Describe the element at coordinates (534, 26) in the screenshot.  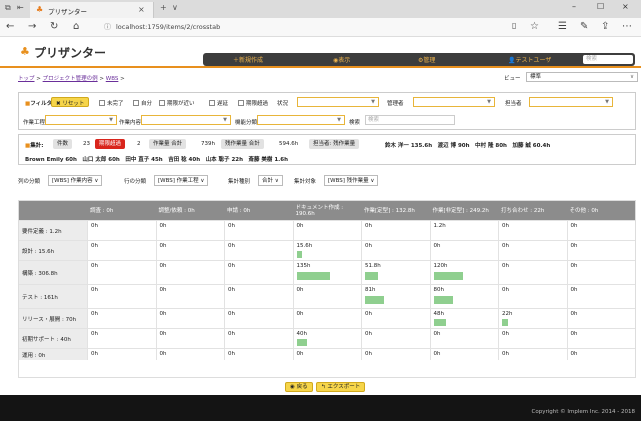
I see `favorite-star-icon: ☆` at that location.